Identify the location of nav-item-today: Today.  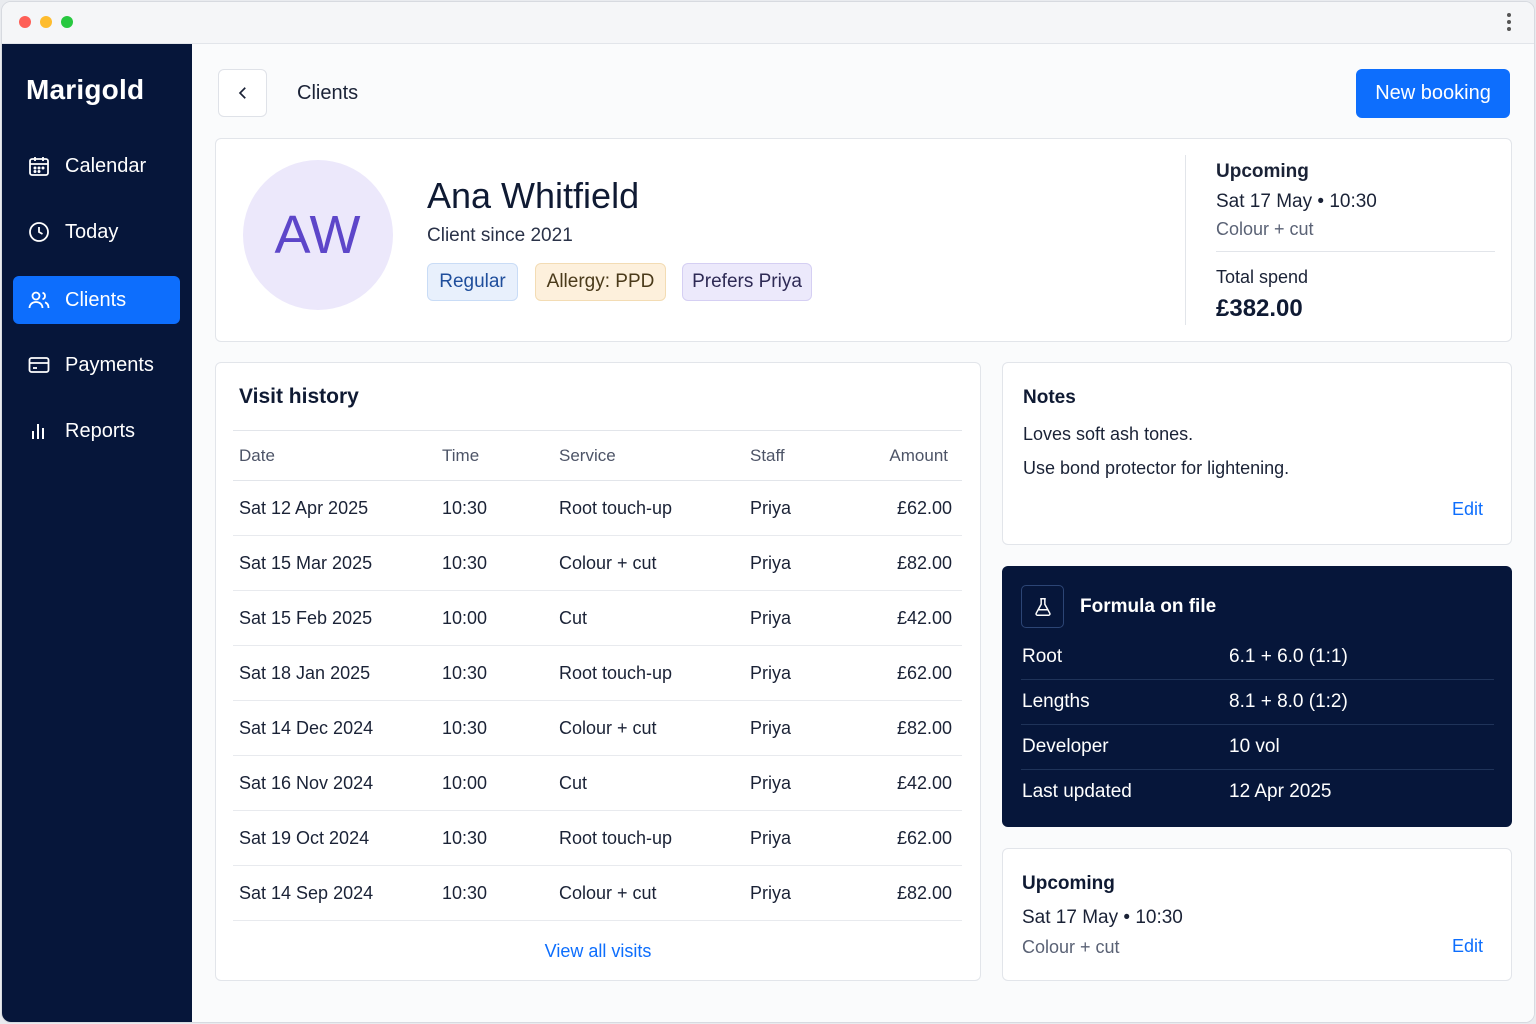
(96, 232).